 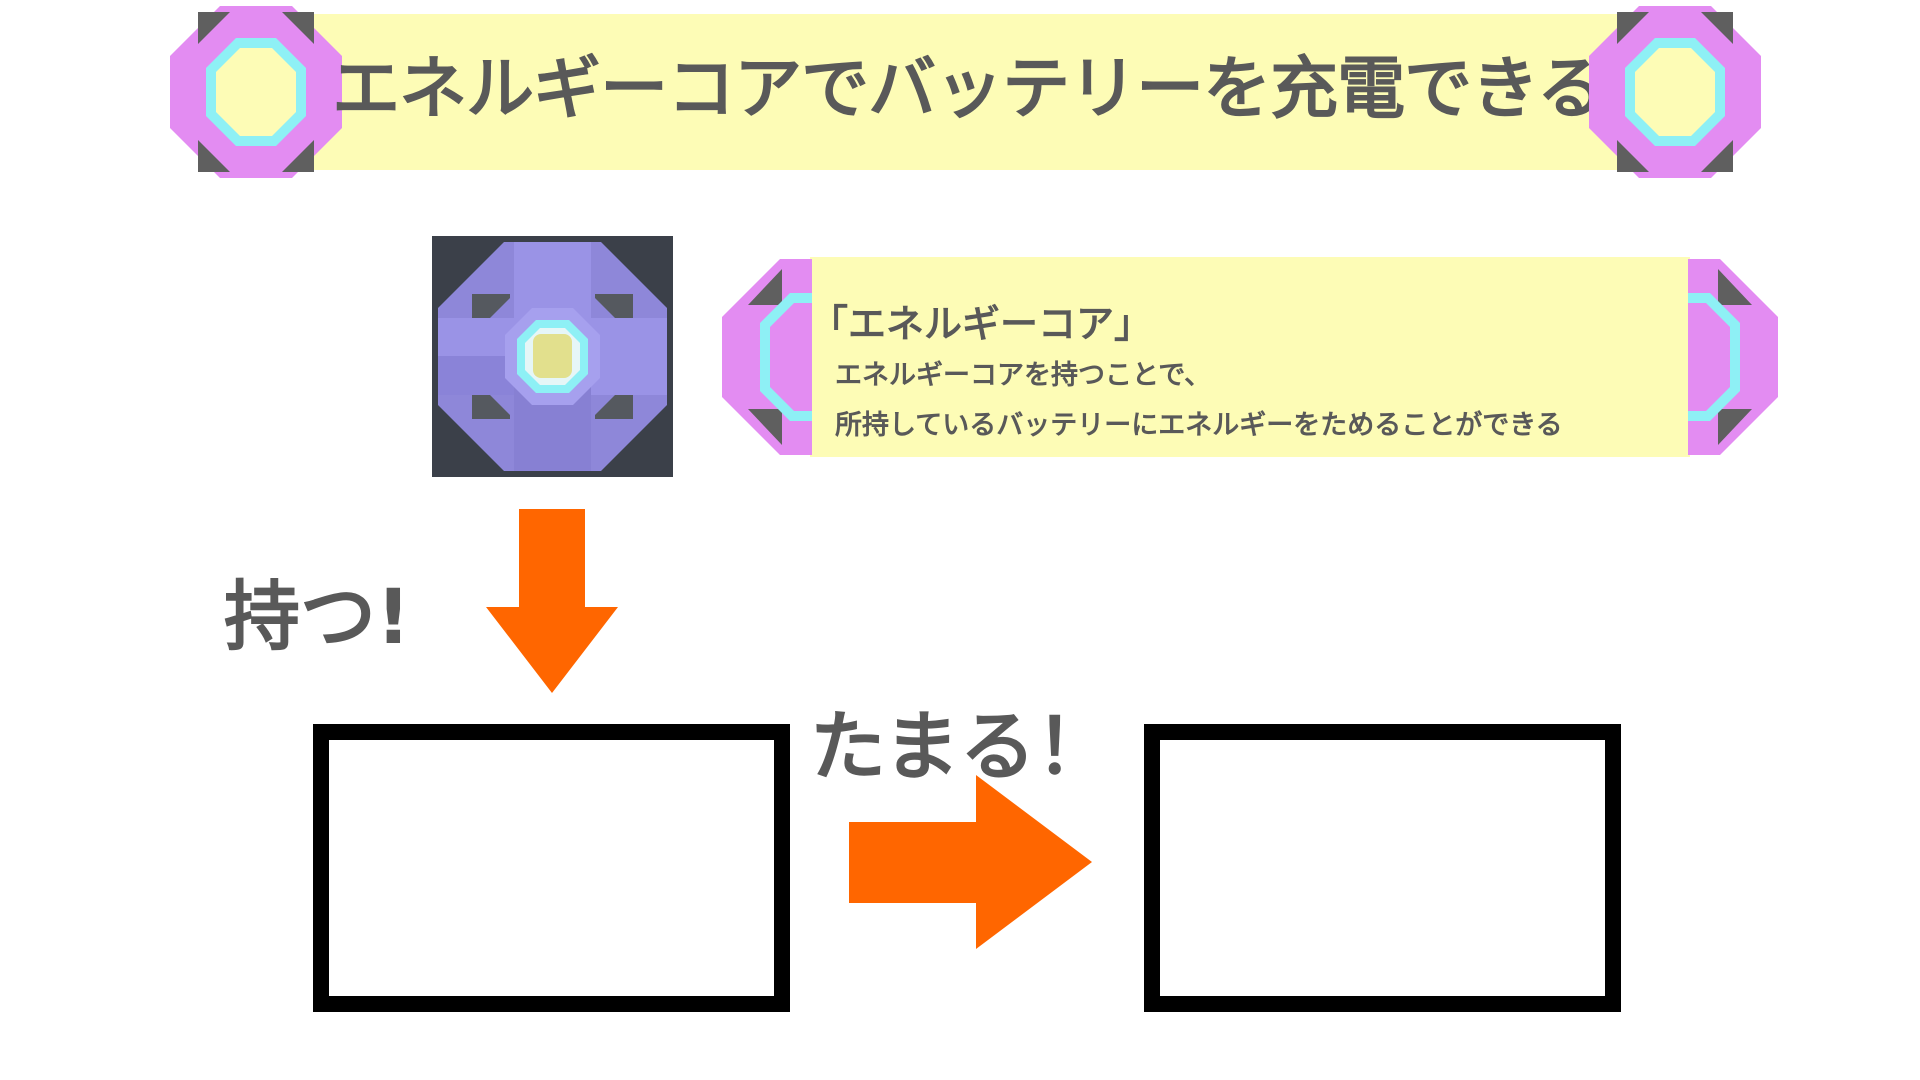 I want to click on octagon-emblem-icon, so click(x=1675, y=92).